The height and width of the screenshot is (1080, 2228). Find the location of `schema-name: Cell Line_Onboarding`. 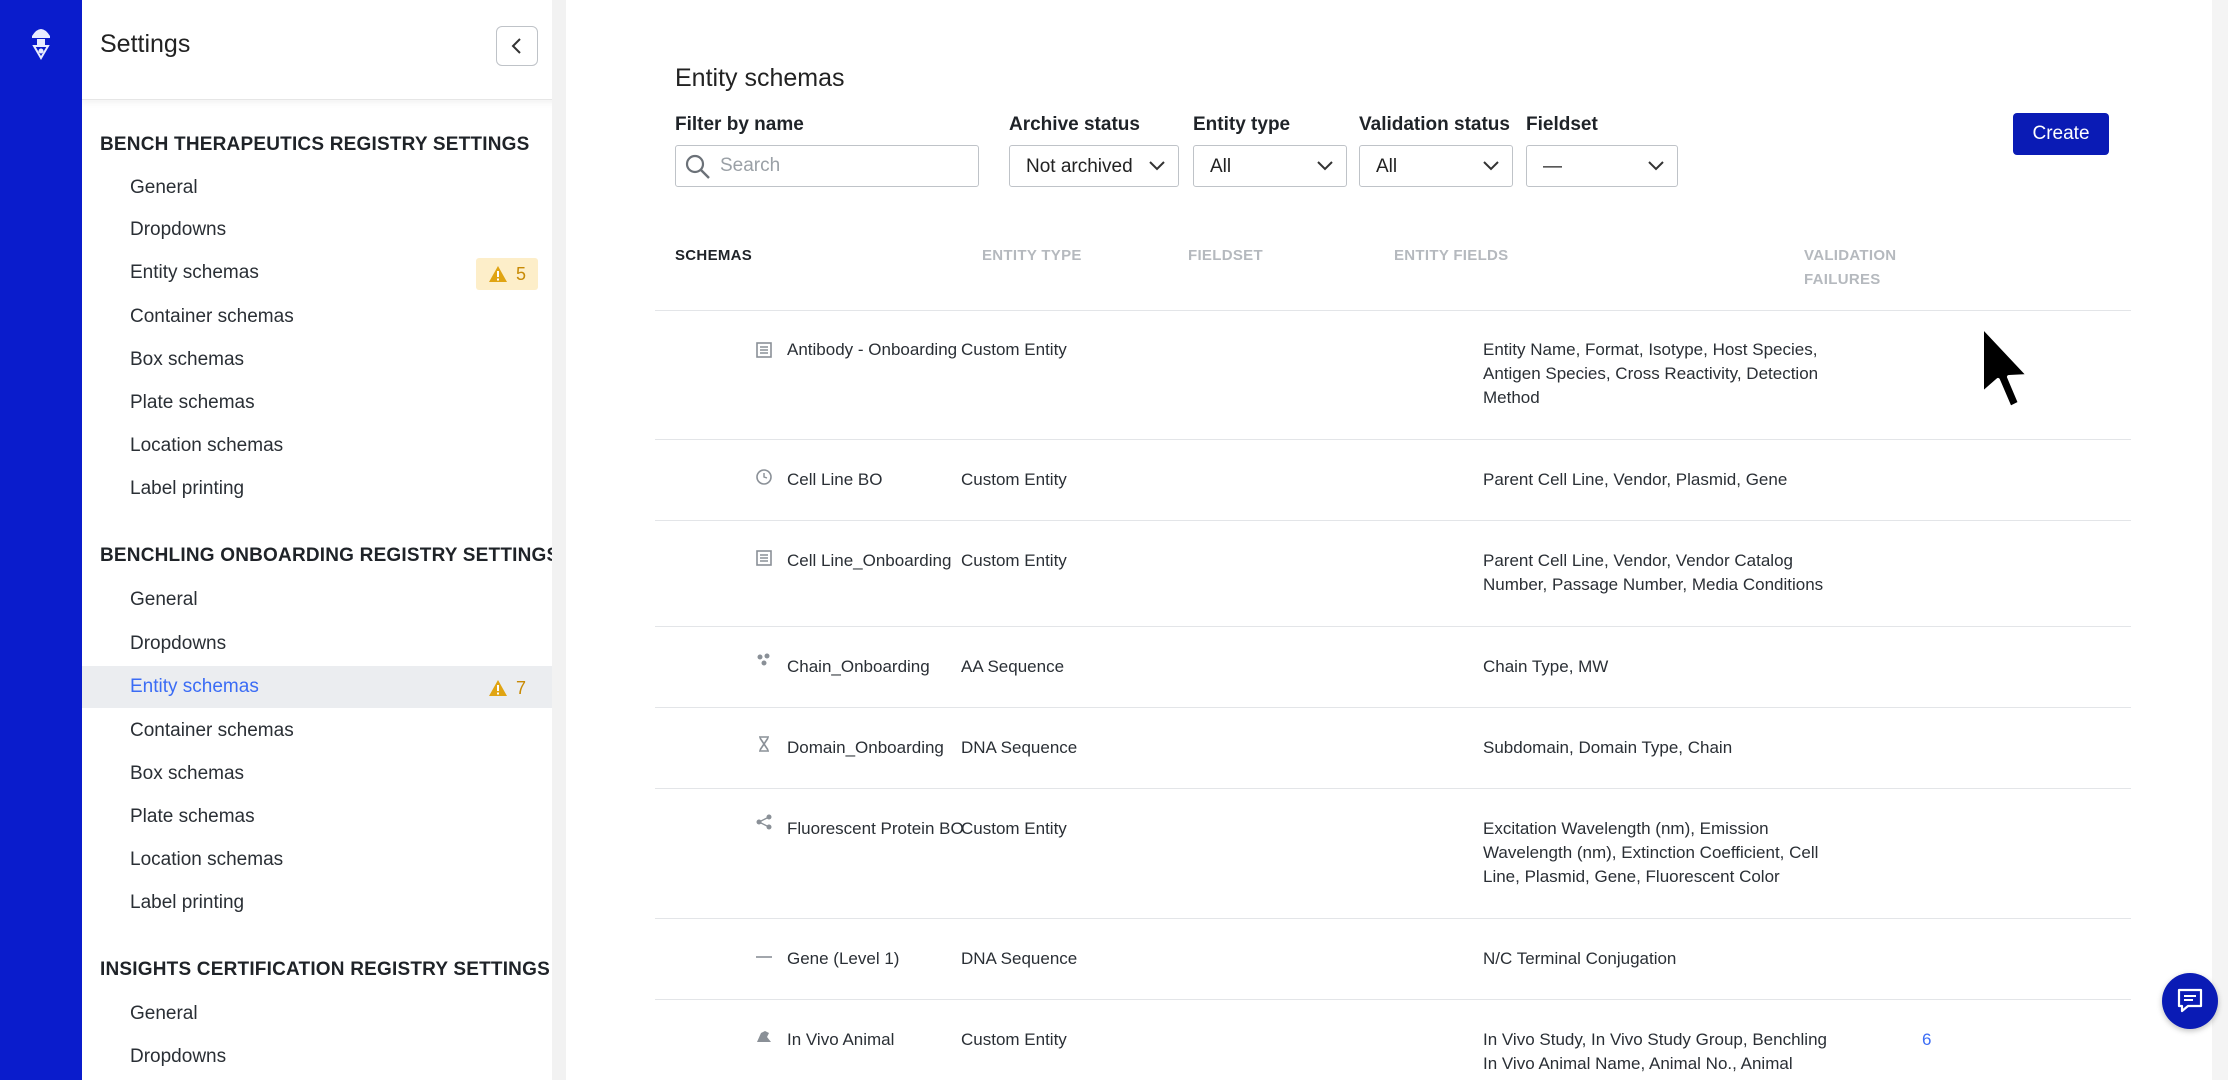

schema-name: Cell Line_Onboarding is located at coordinates (869, 561).